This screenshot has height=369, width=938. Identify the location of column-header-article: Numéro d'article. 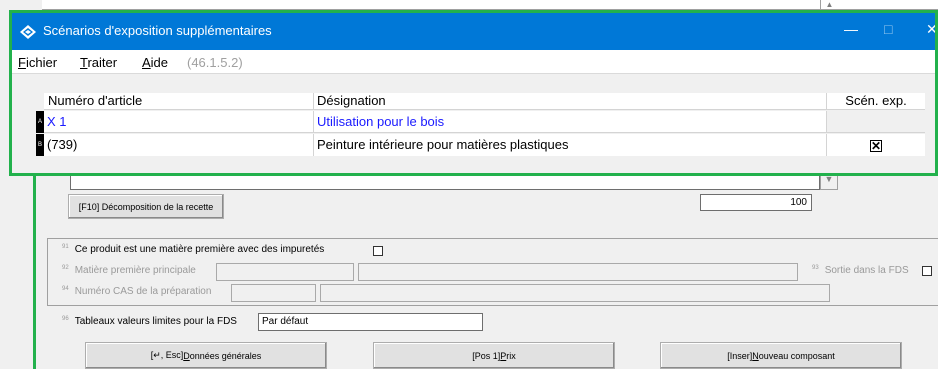
(179, 101).